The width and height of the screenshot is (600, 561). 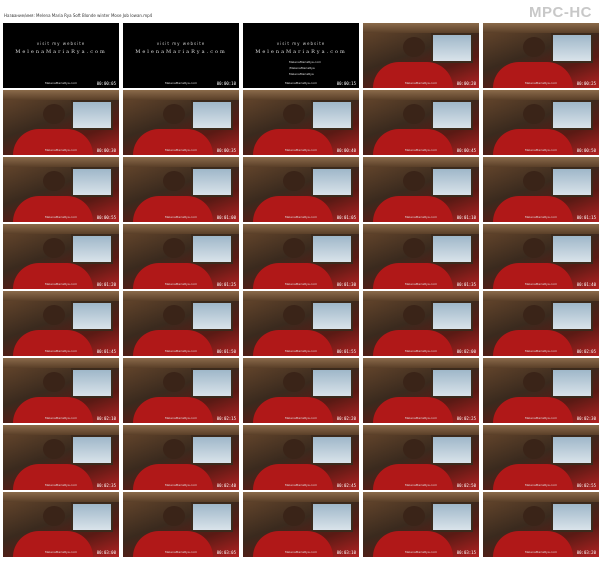 I want to click on video-thumbnail: MelenaMariaRya.com 00:01:30, so click(x=301, y=256).